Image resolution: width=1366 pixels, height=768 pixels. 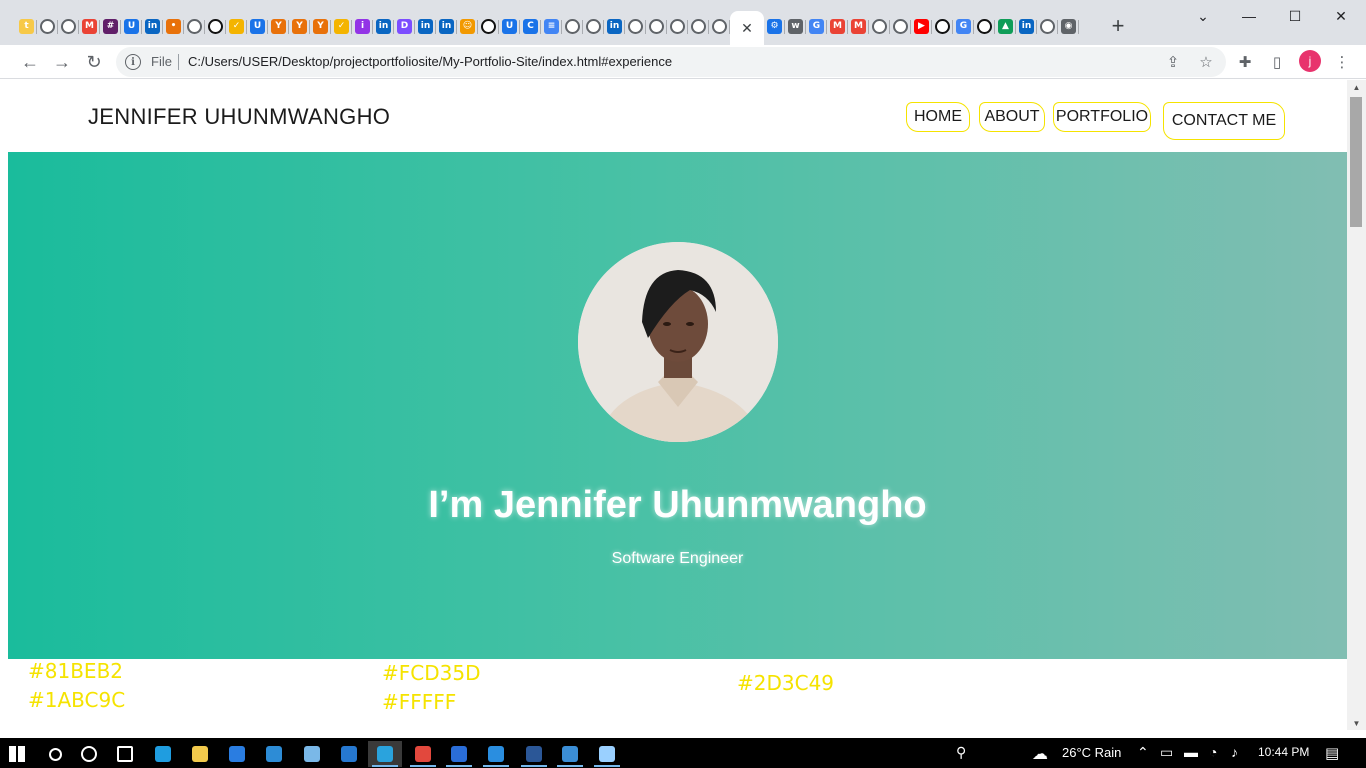 What do you see at coordinates (62, 62) in the screenshot?
I see `forward-arrow-icon: →` at bounding box center [62, 62].